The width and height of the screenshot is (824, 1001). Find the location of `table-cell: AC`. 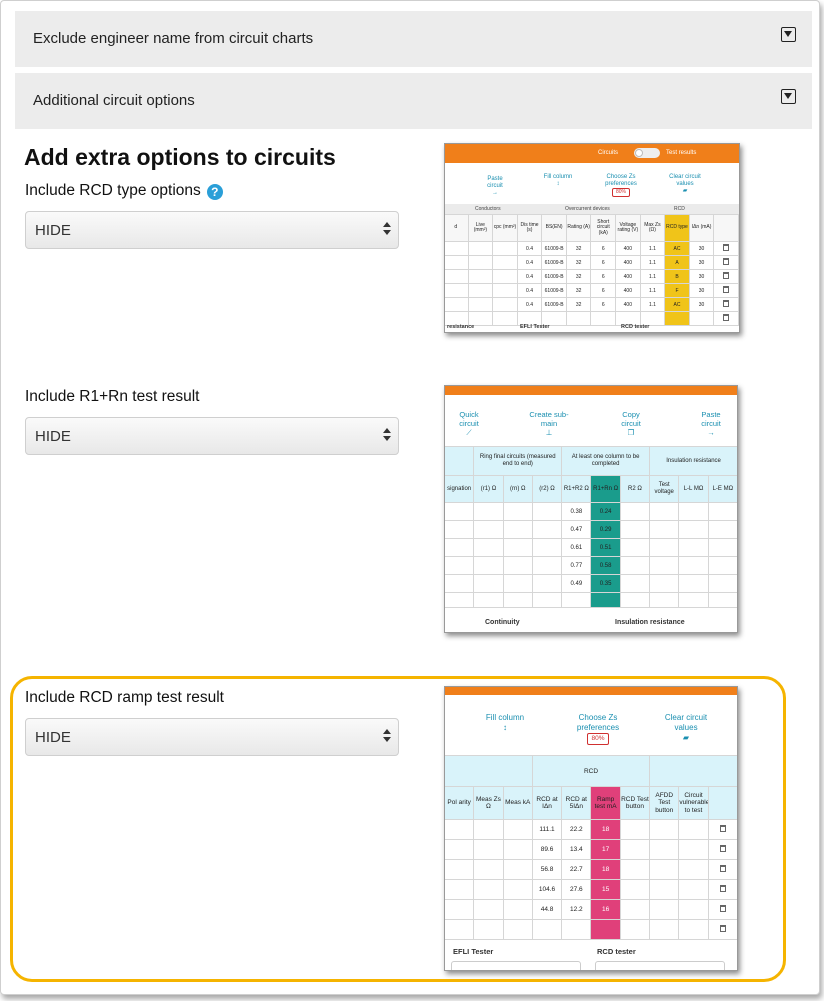

table-cell: AC is located at coordinates (677, 248).